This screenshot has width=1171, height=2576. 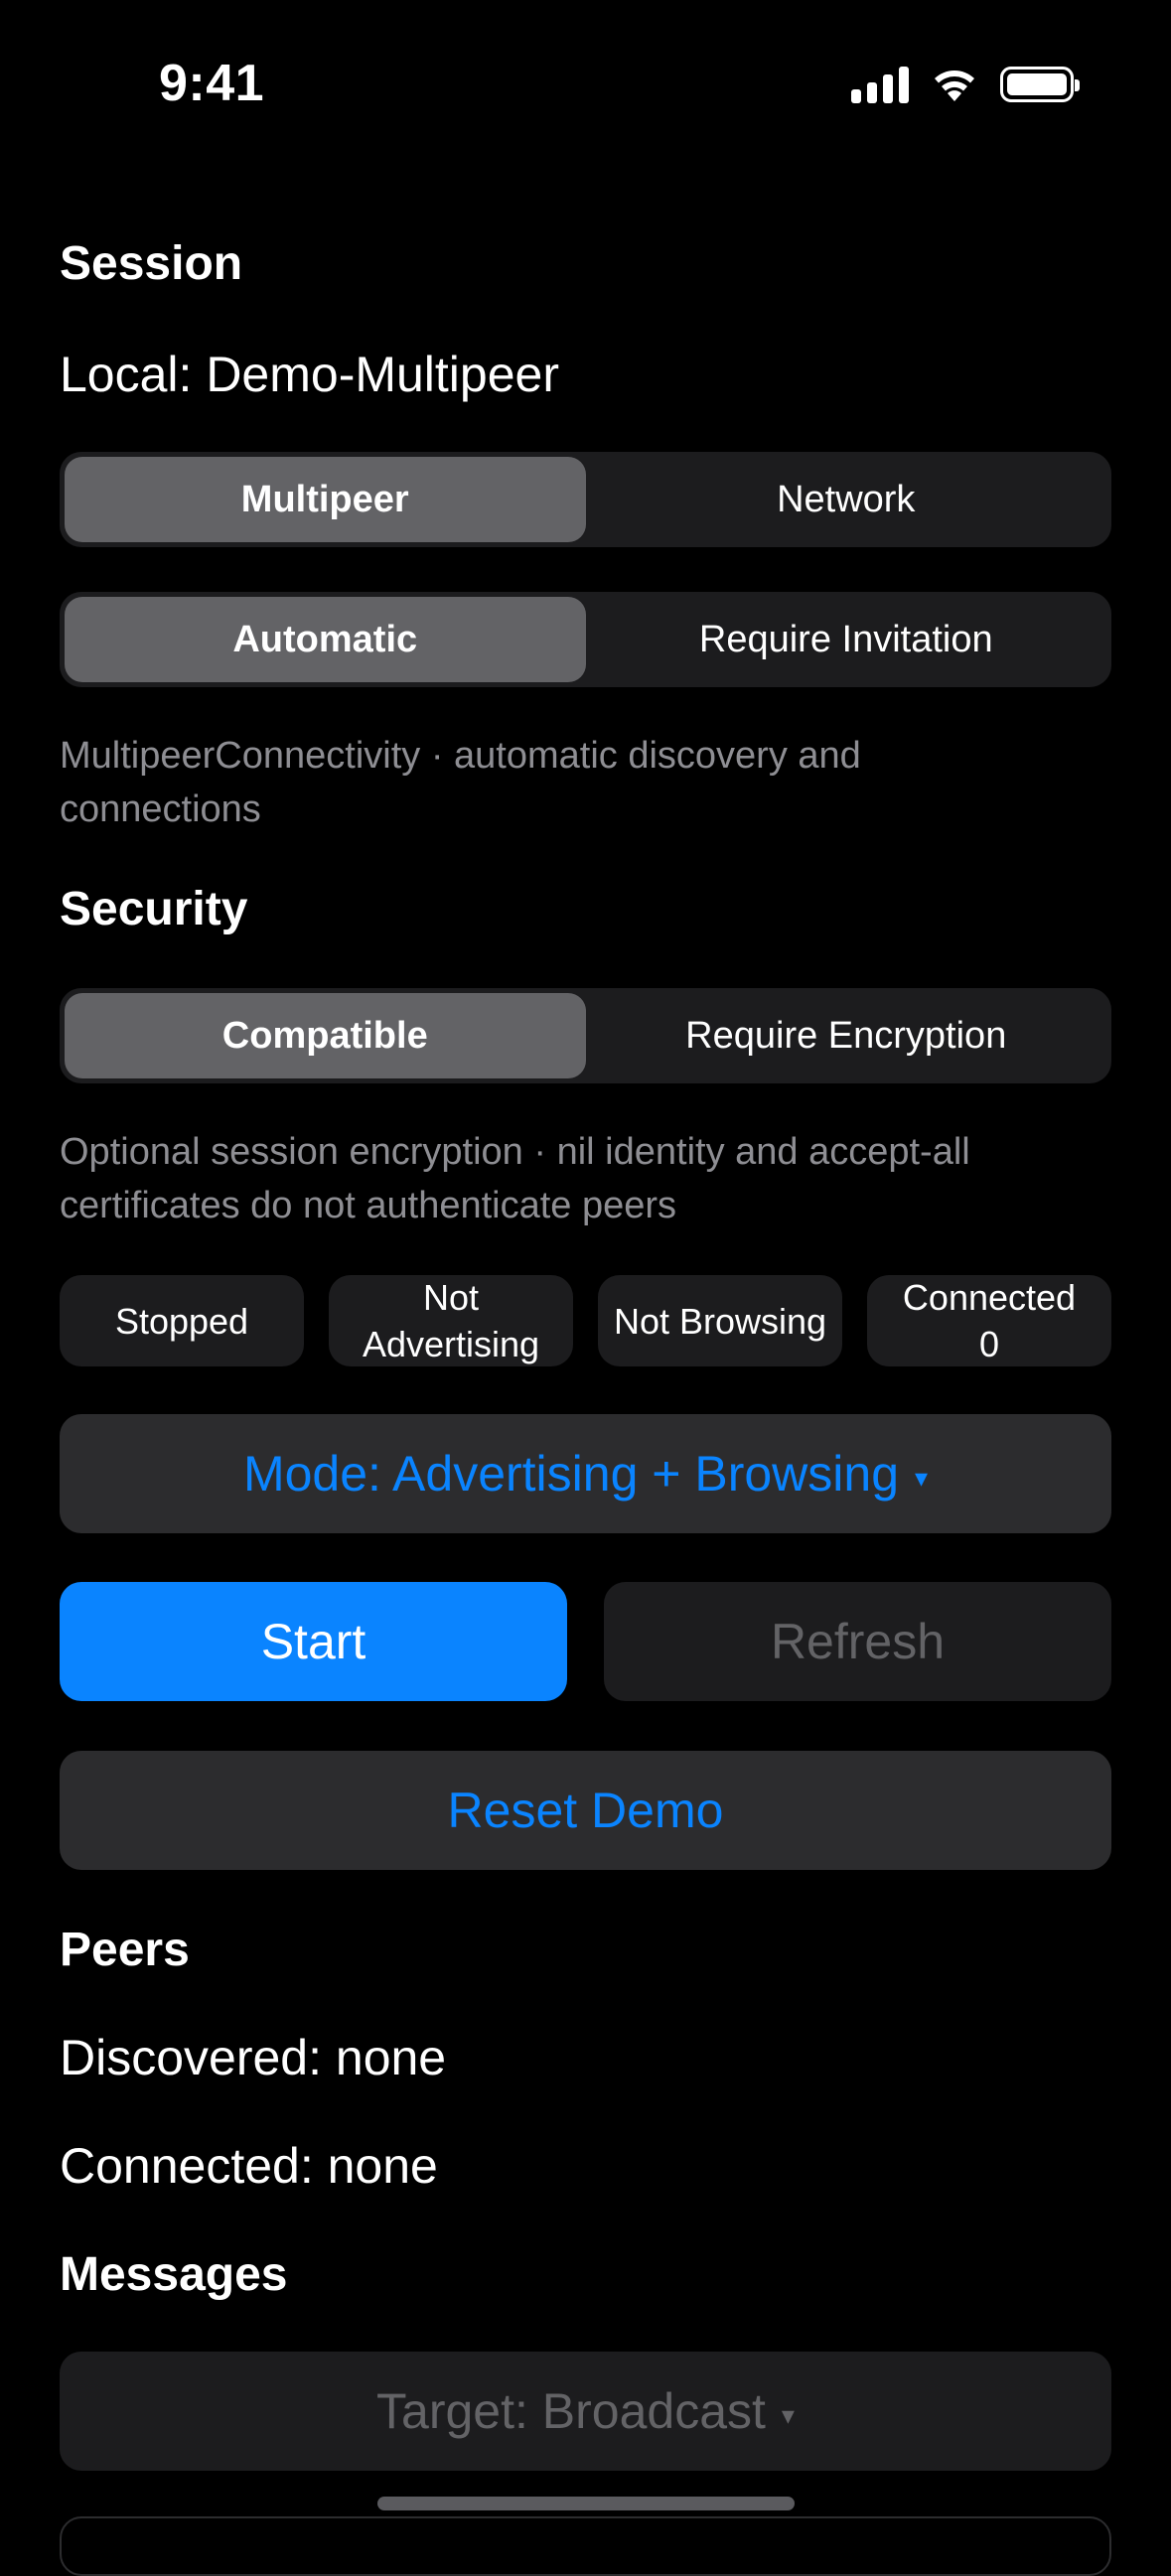 What do you see at coordinates (954, 86) in the screenshot?
I see `wifi-icon` at bounding box center [954, 86].